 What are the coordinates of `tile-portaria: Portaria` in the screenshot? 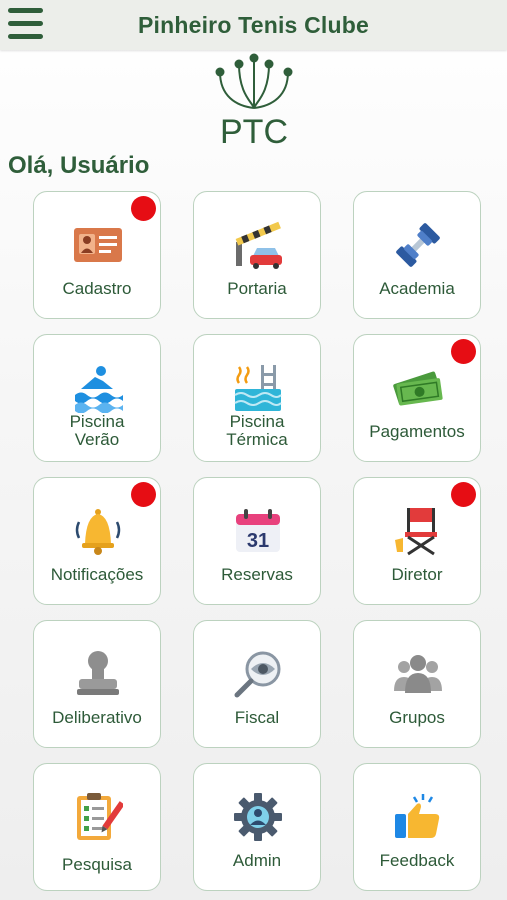 It's located at (257, 255).